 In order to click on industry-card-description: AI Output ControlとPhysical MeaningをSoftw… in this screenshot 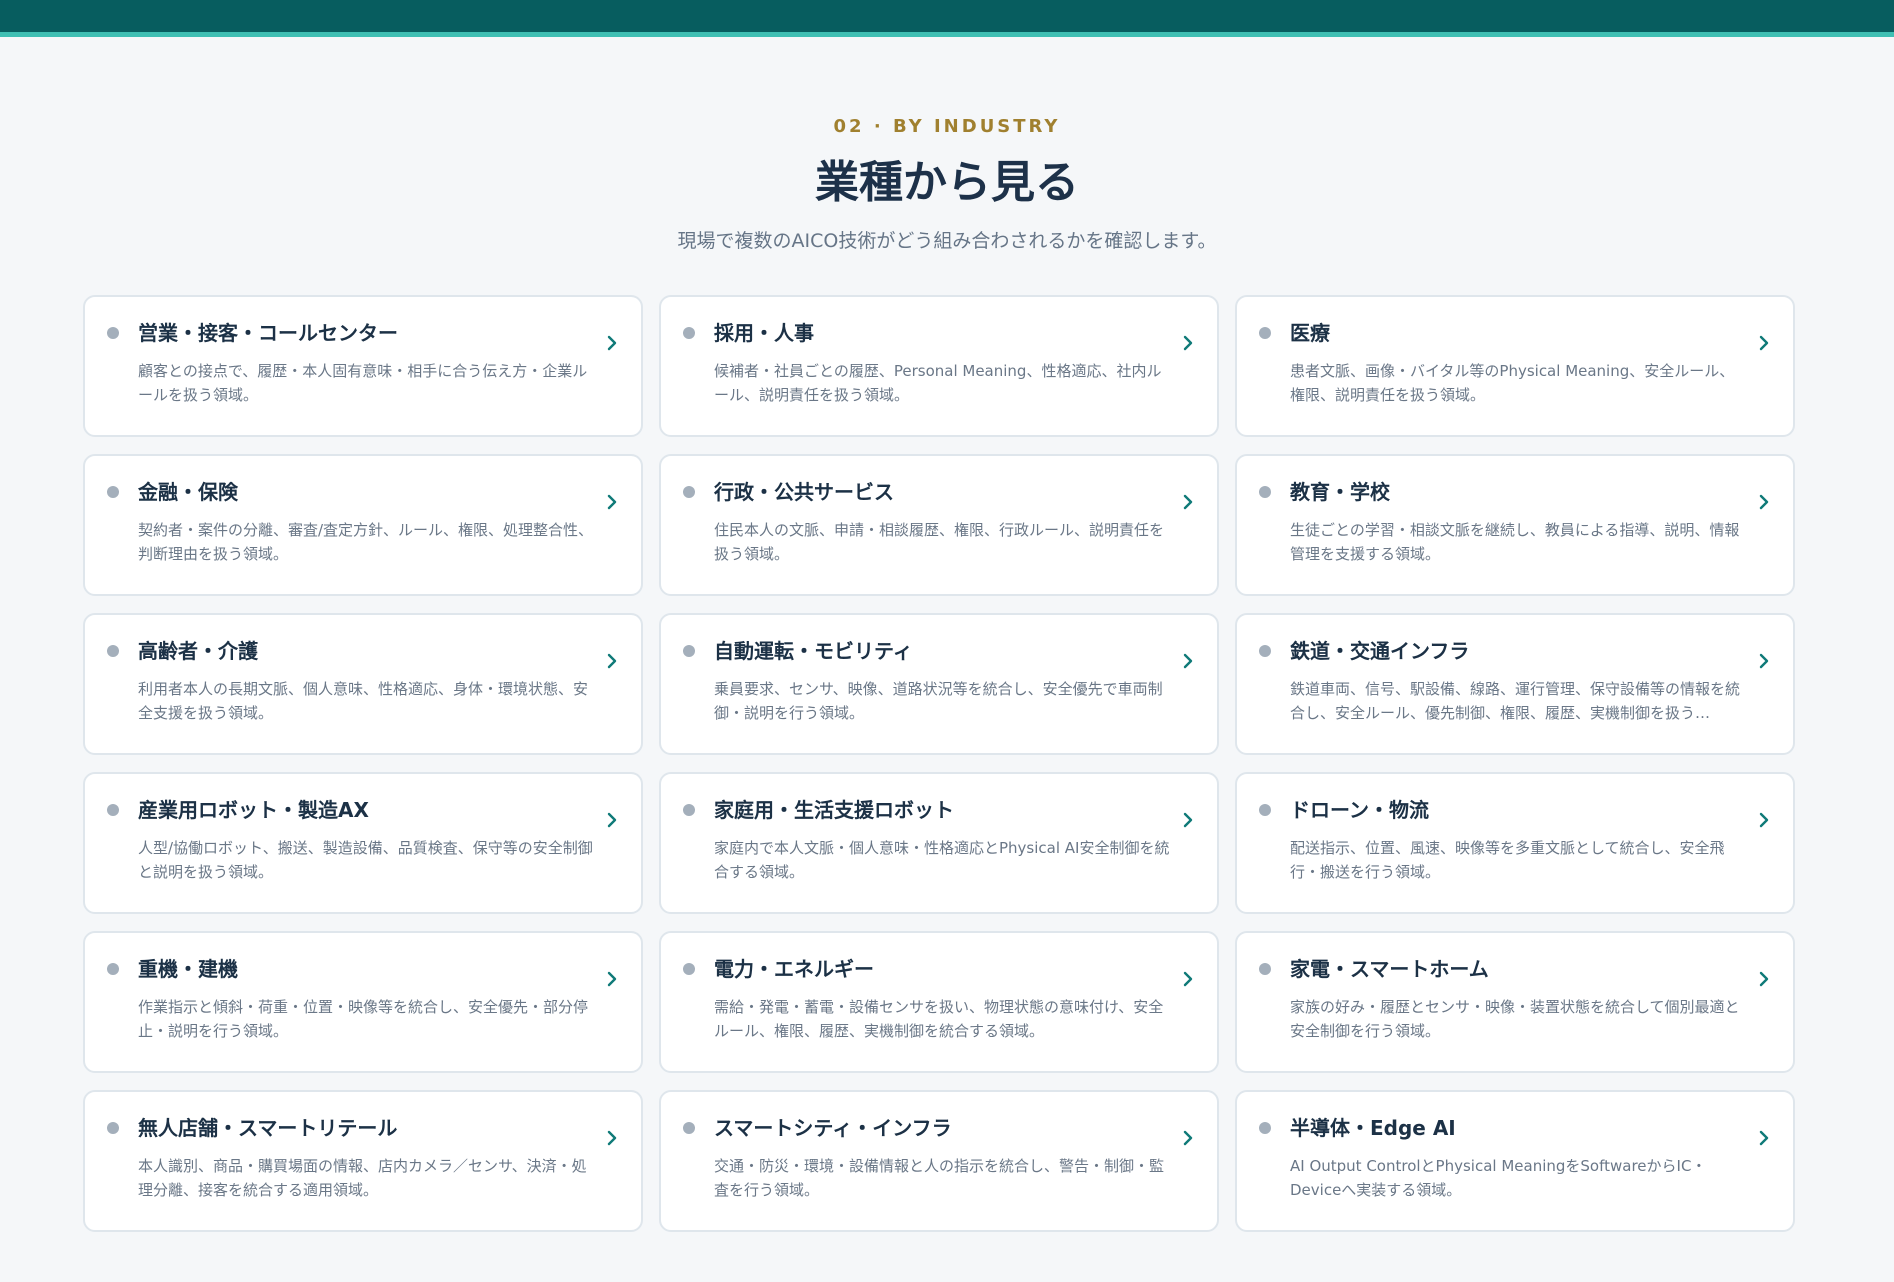, I will do `click(1498, 1178)`.